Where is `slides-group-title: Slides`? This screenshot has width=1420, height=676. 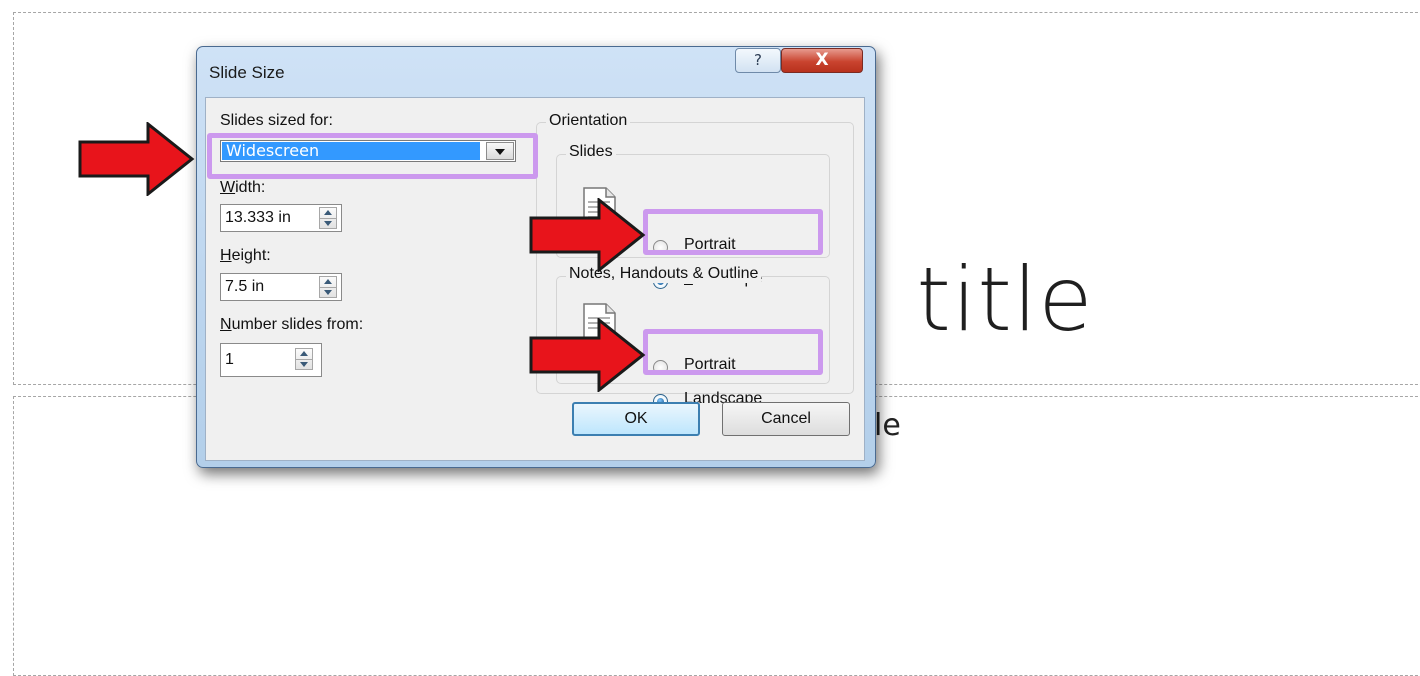 slides-group-title: Slides is located at coordinates (591, 152).